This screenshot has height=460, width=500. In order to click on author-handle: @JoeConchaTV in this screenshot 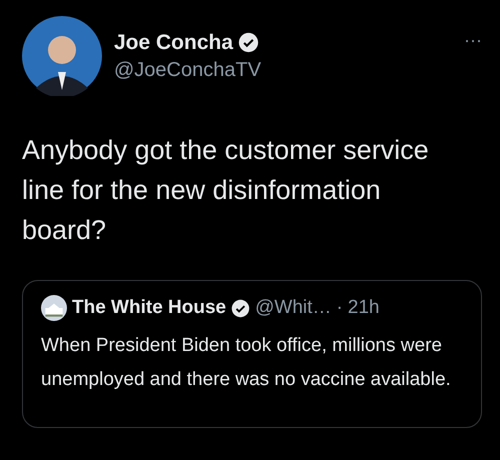, I will do `click(283, 70)`.